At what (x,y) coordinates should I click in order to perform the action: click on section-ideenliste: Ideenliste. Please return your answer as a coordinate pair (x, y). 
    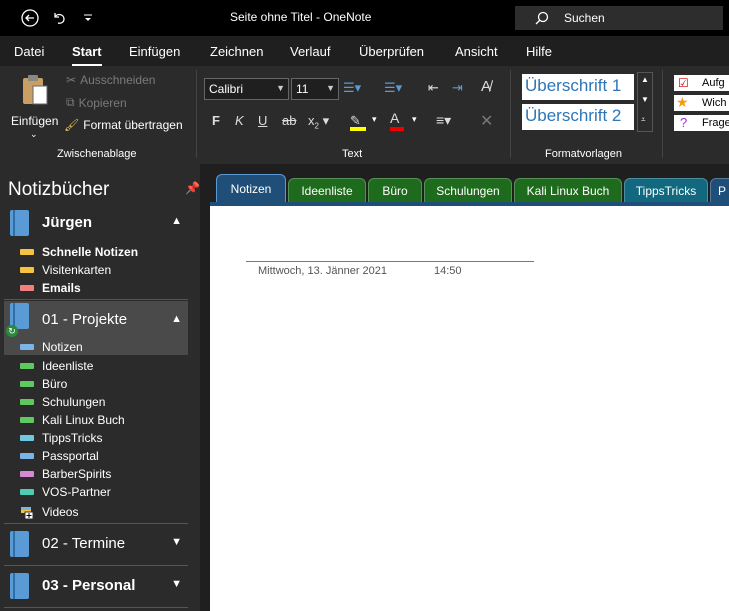
    Looking at the image, I should click on (56, 366).